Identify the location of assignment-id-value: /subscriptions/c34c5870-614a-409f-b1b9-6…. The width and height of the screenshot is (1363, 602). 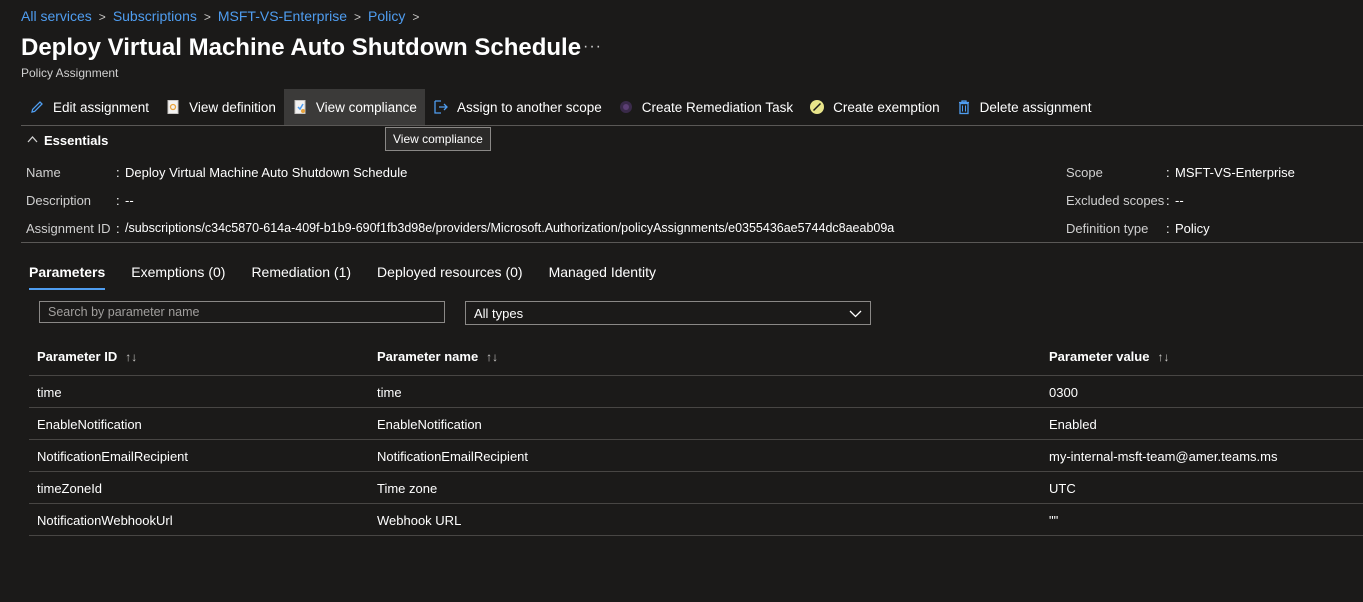
(510, 228).